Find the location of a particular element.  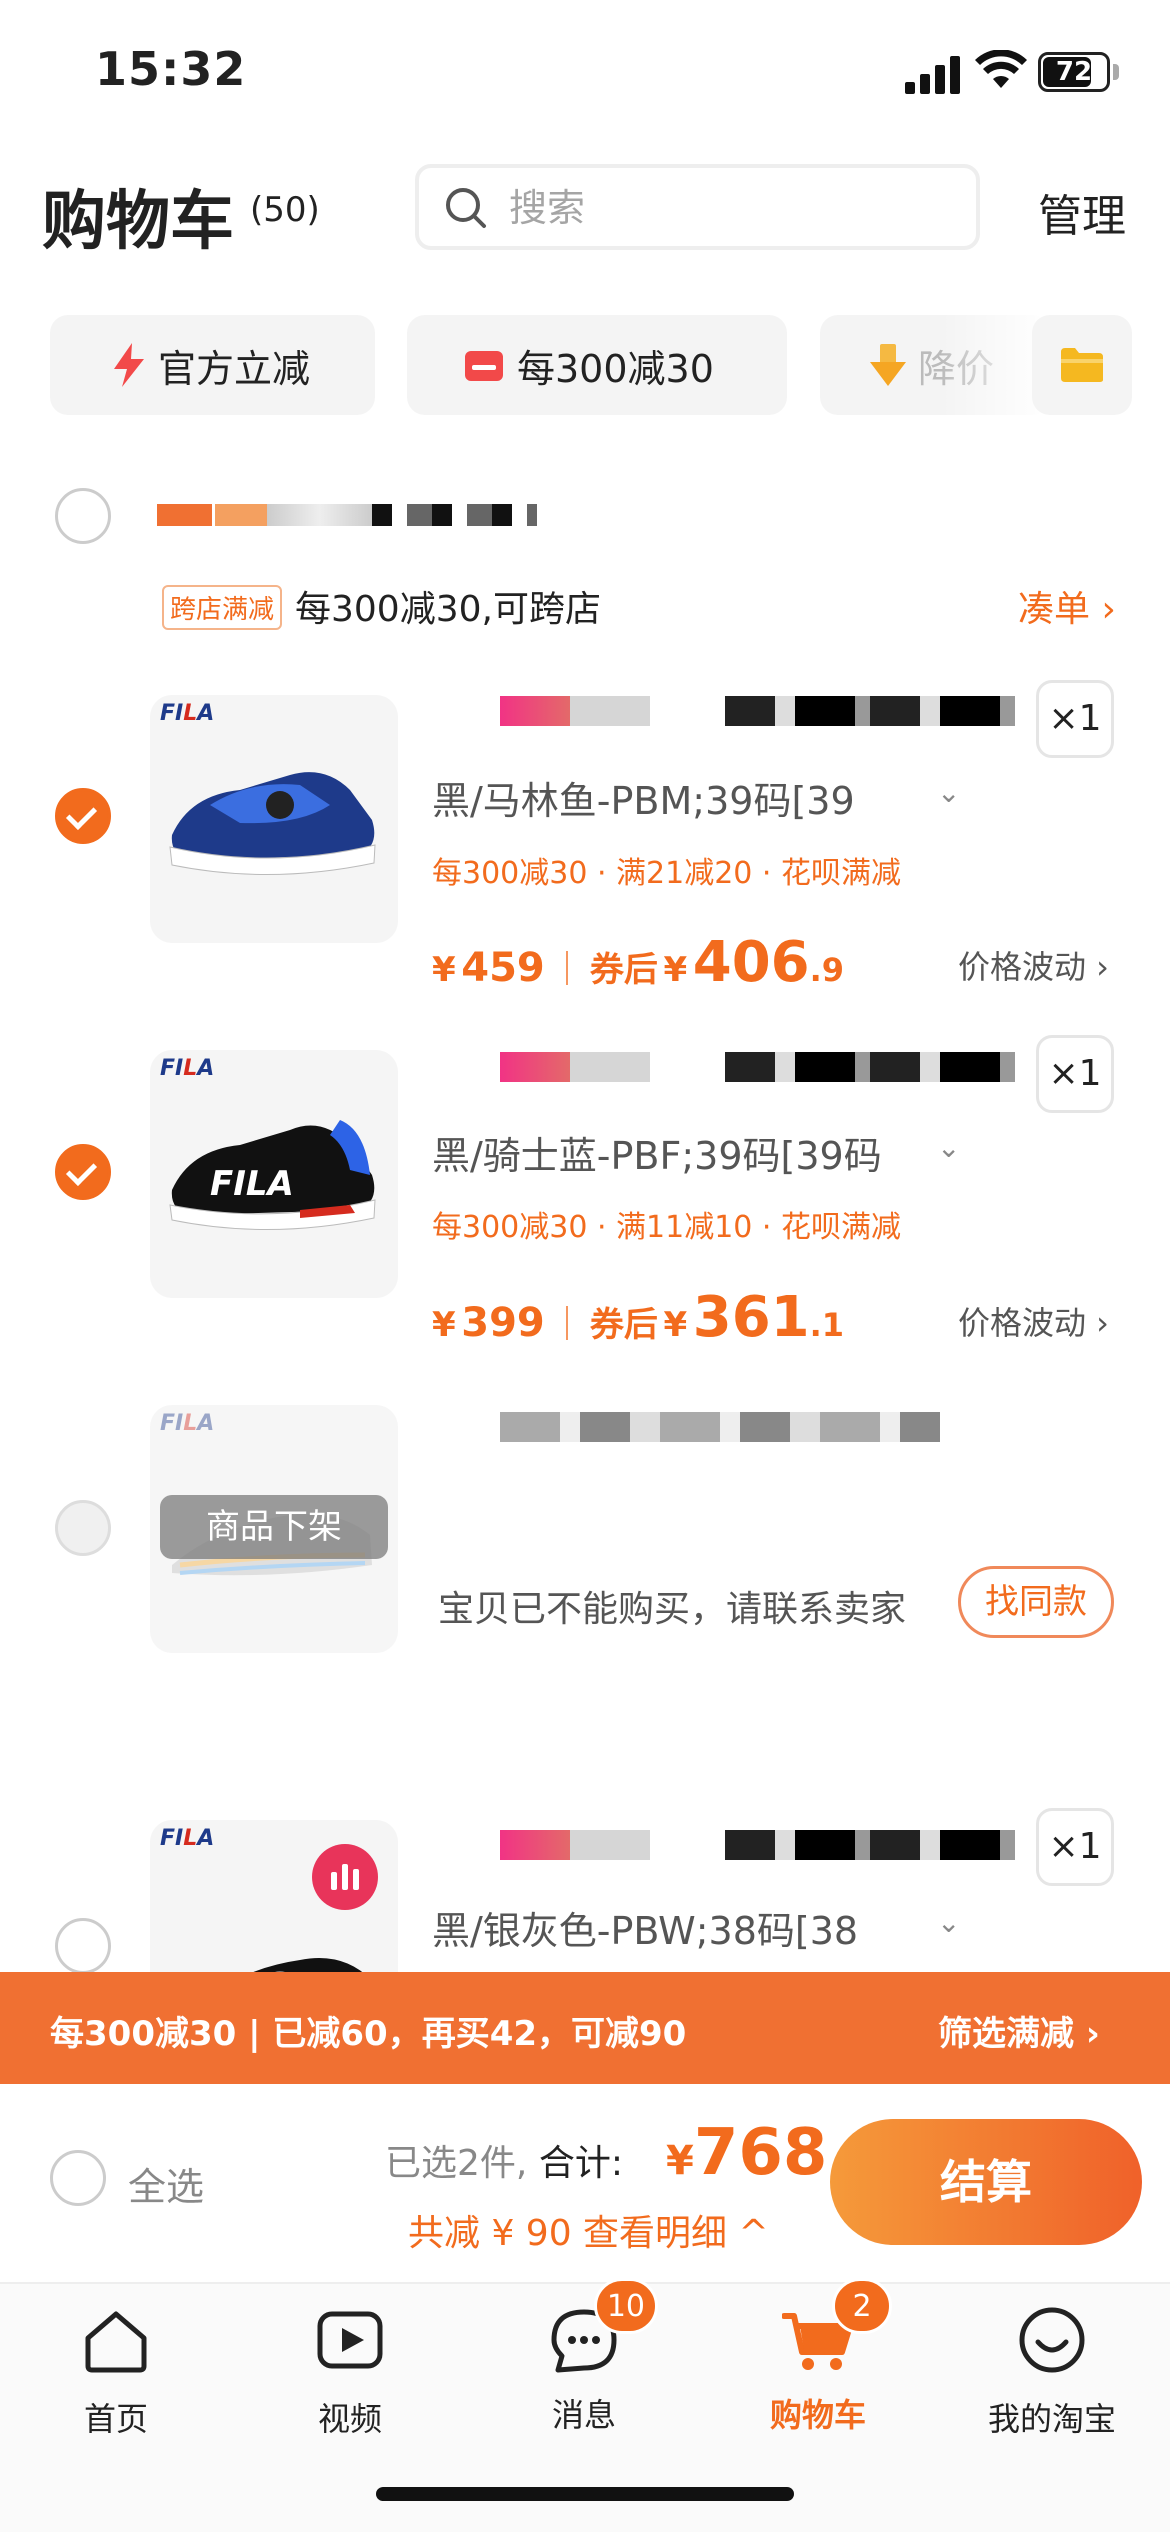

wifi-icon is located at coordinates (1001, 69).